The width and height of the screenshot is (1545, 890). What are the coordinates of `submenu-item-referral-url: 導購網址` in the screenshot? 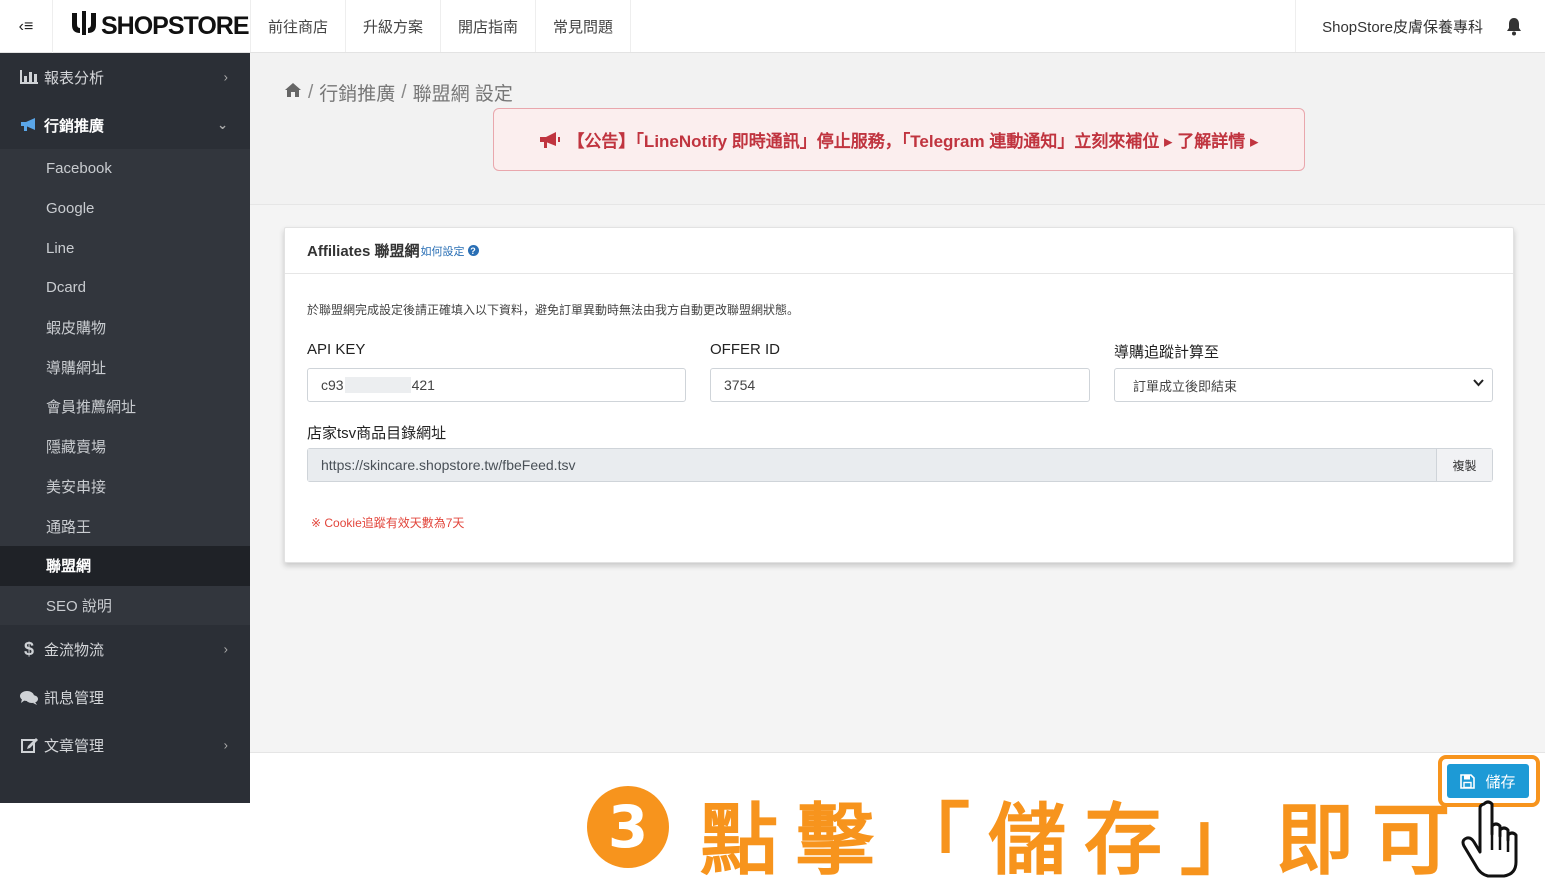 It's located at (125, 367).